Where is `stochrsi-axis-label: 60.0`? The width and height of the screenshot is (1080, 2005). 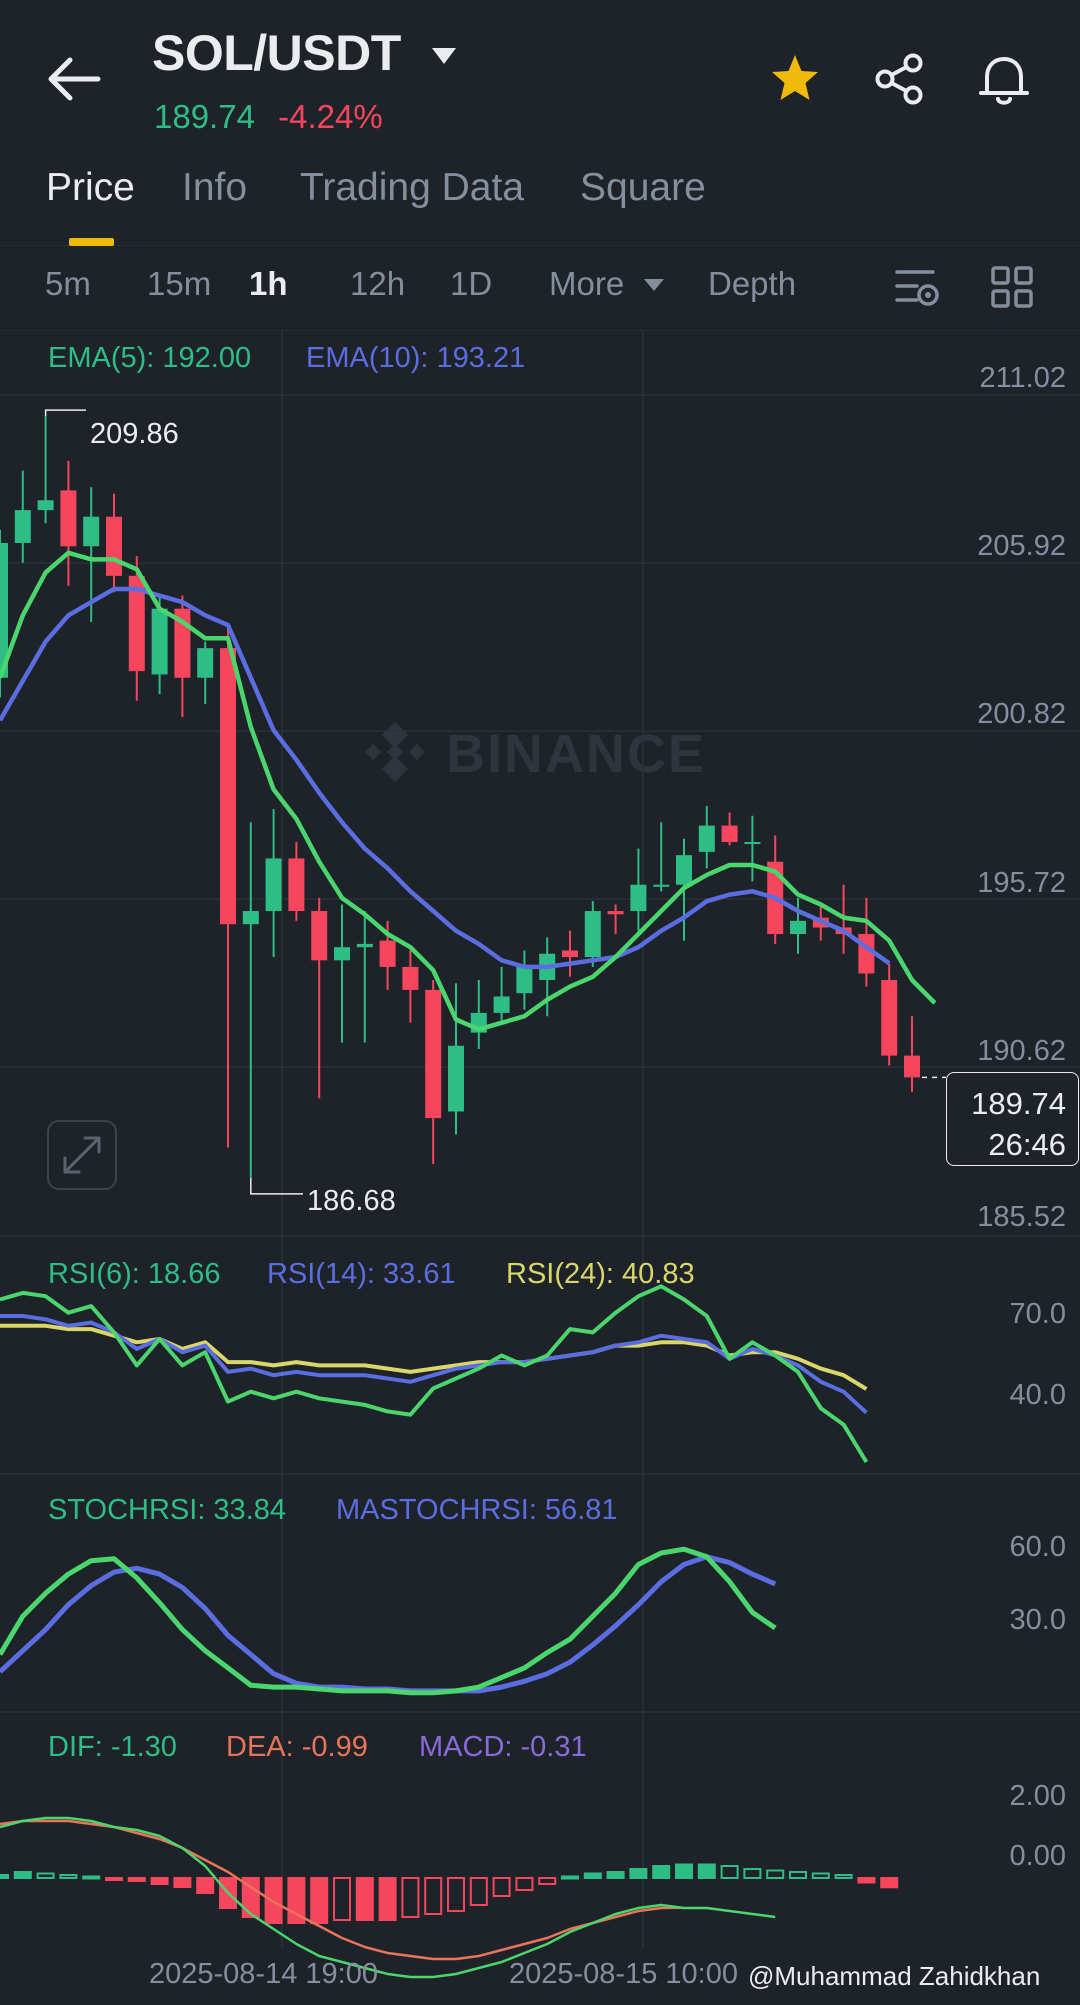
stochrsi-axis-label: 60.0 is located at coordinates (1037, 1547).